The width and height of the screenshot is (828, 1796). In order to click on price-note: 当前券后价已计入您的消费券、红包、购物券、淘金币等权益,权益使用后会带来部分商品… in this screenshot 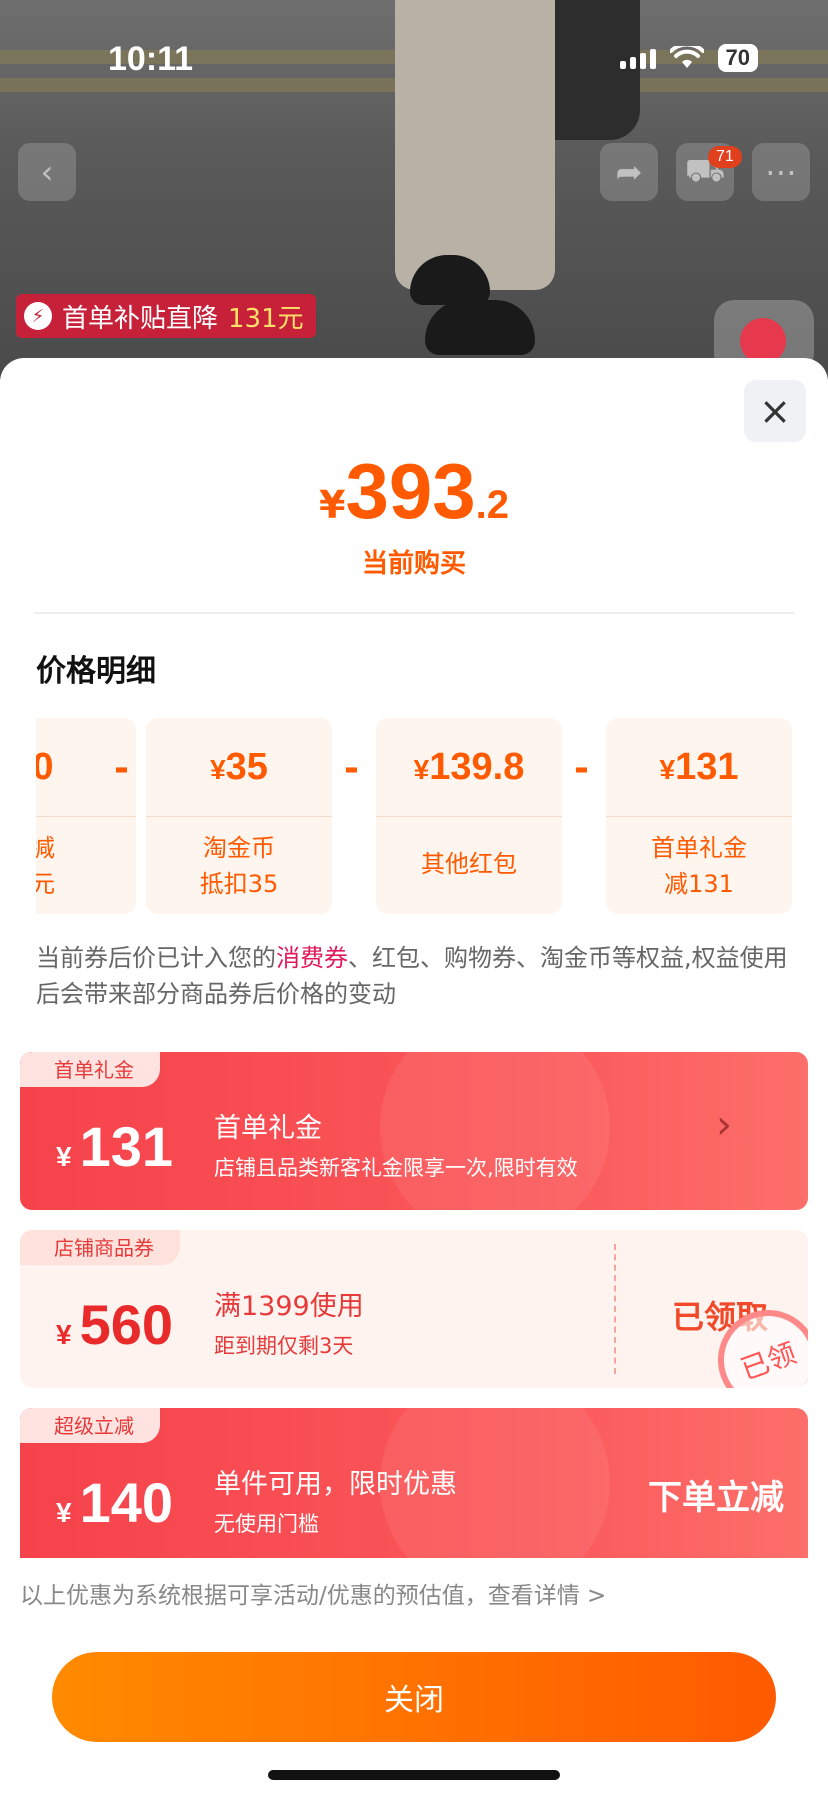, I will do `click(416, 976)`.